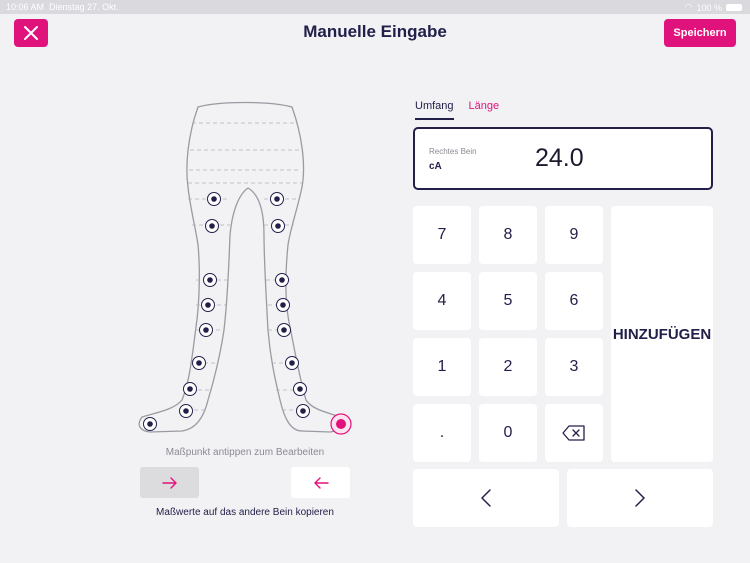  Describe the element at coordinates (442, 367) in the screenshot. I see `key-1: 1` at that location.